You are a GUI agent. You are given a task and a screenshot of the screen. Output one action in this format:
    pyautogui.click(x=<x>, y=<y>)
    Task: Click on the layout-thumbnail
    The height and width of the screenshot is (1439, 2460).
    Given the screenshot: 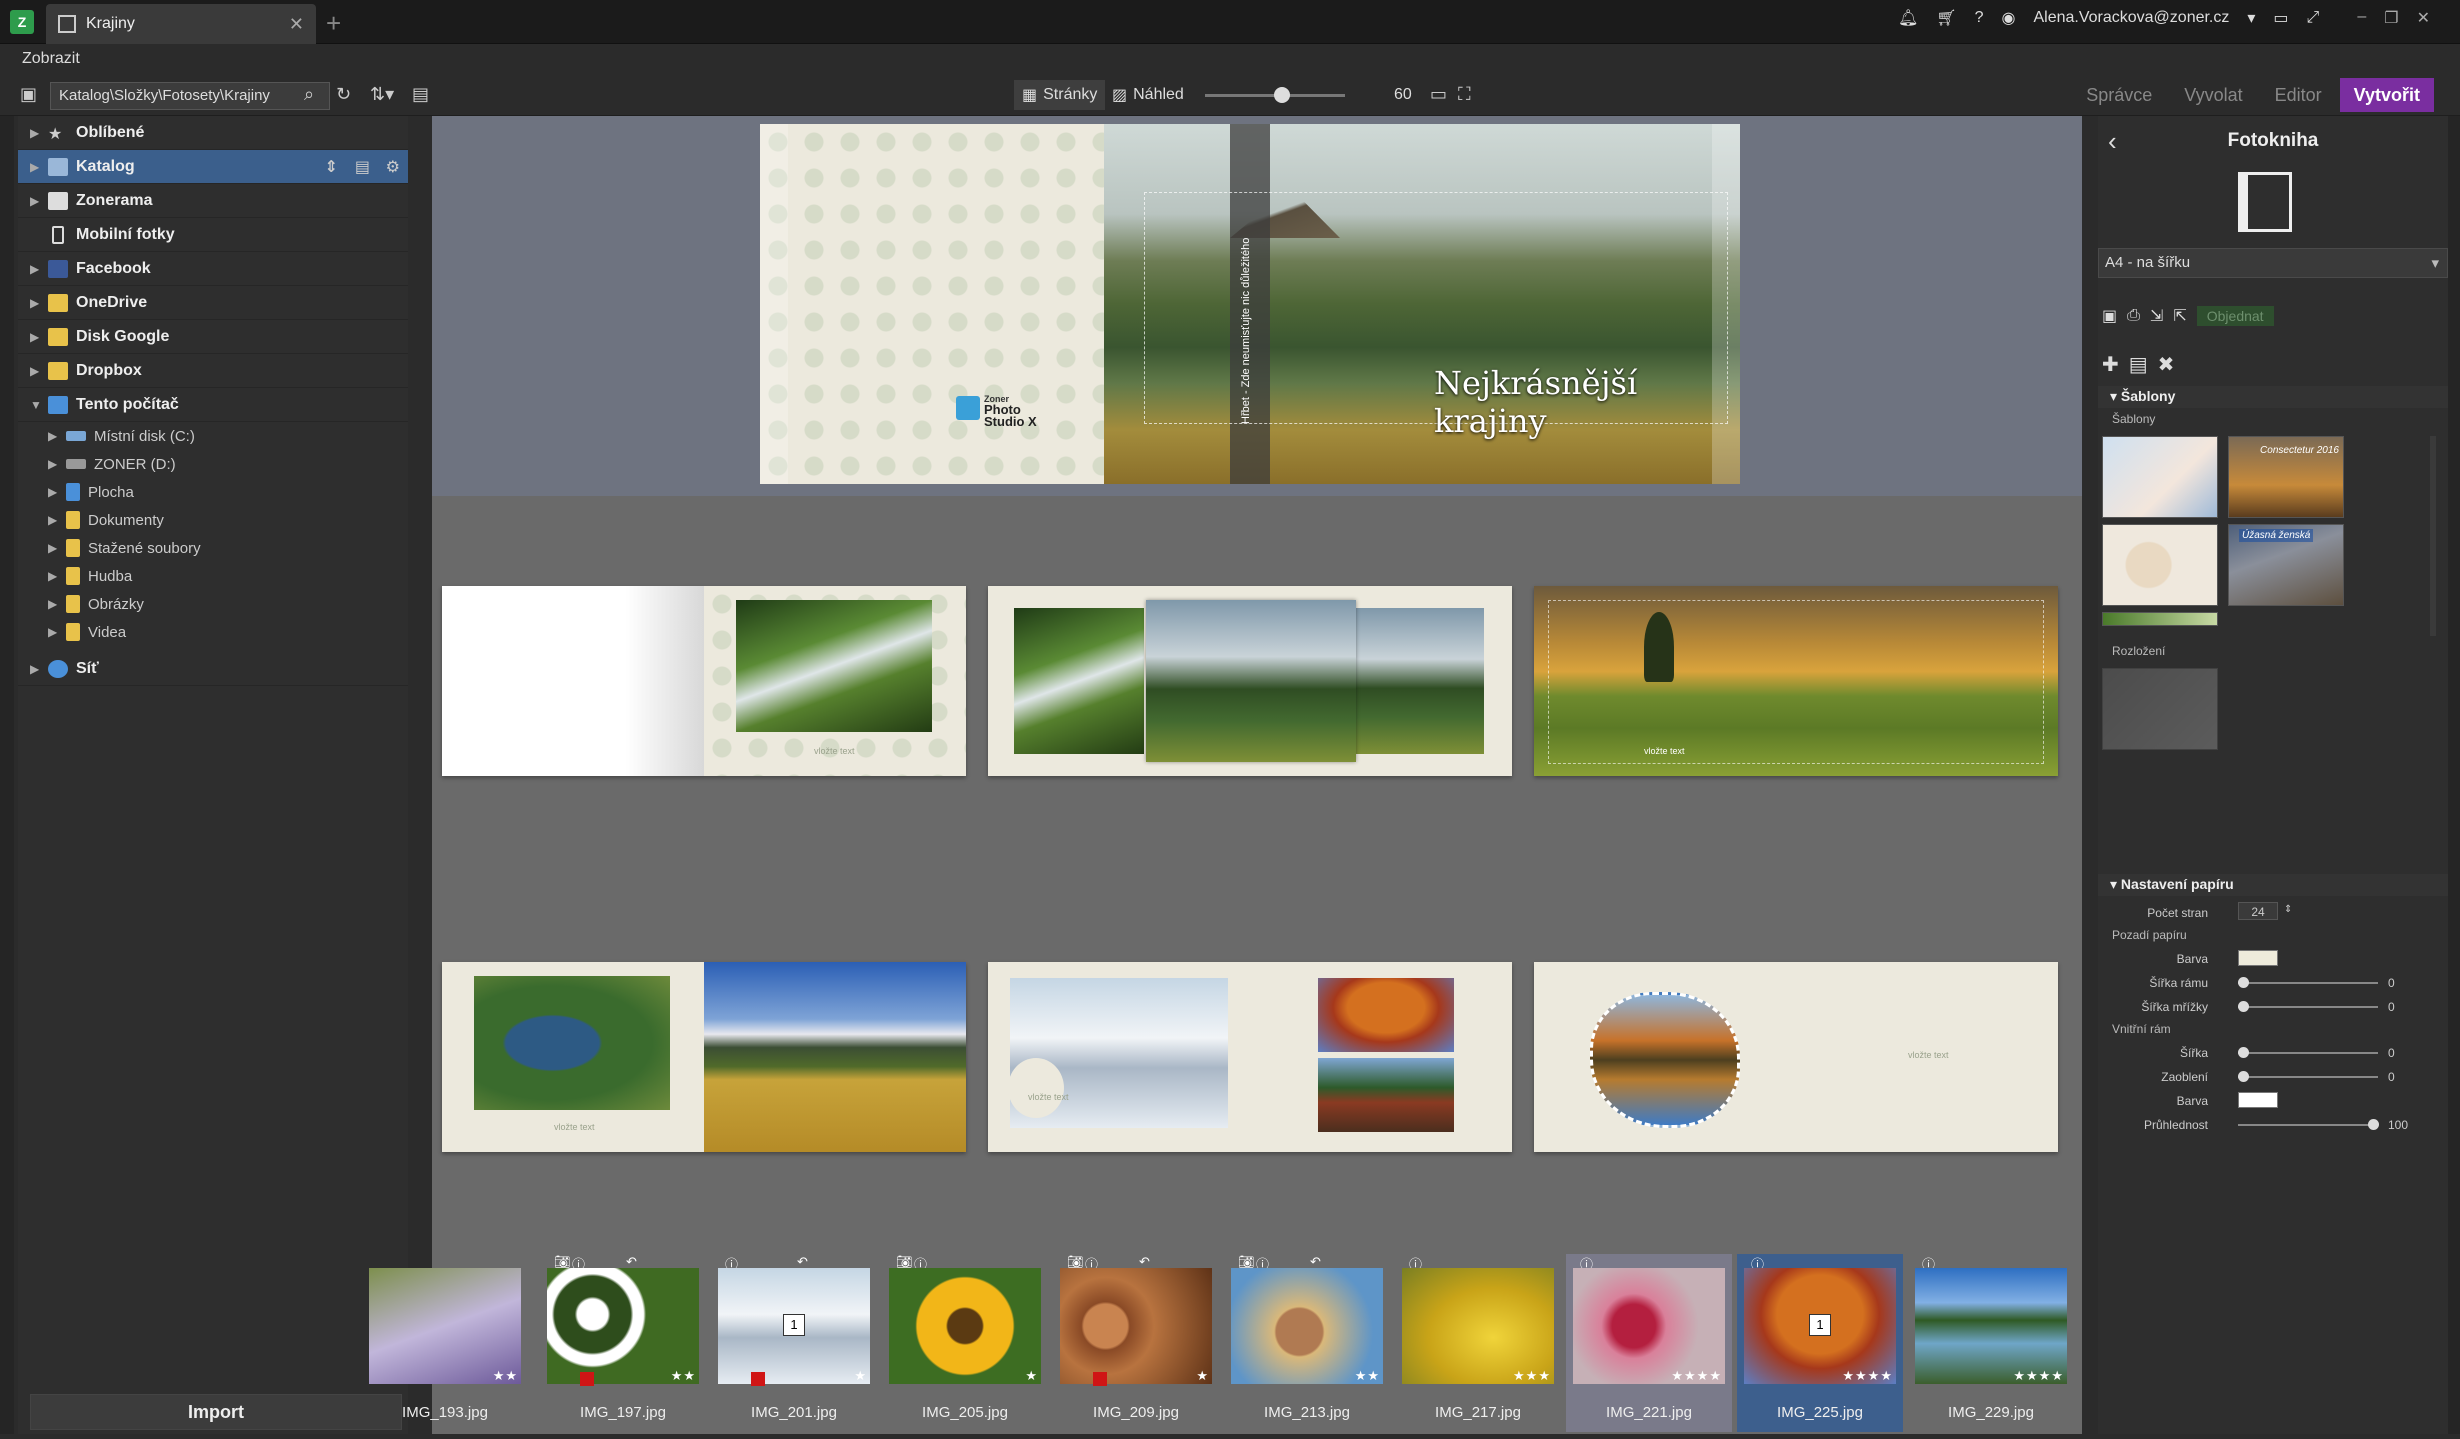 What is the action you would take?
    pyautogui.click(x=2160, y=709)
    